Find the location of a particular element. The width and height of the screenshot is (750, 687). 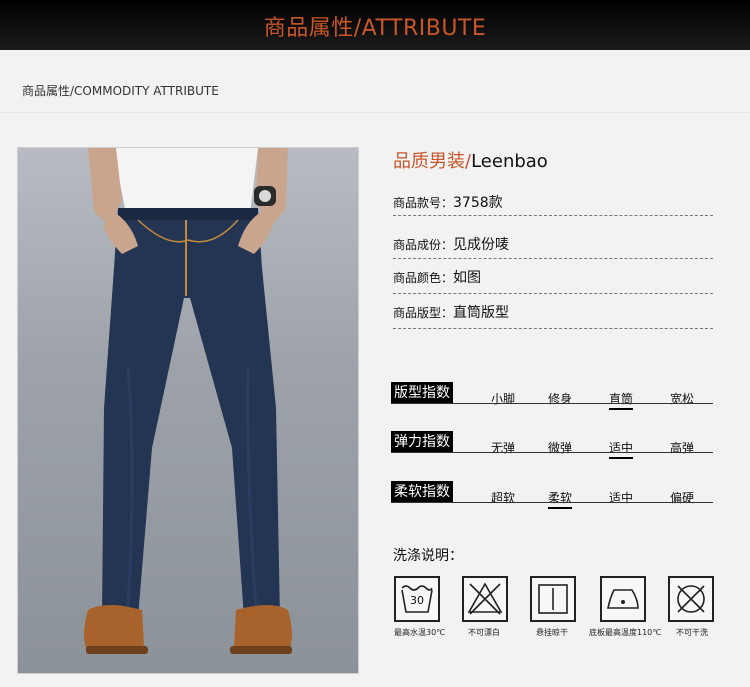

header-banner: 商品属性/ATTRIBUTE is located at coordinates (375, 25).